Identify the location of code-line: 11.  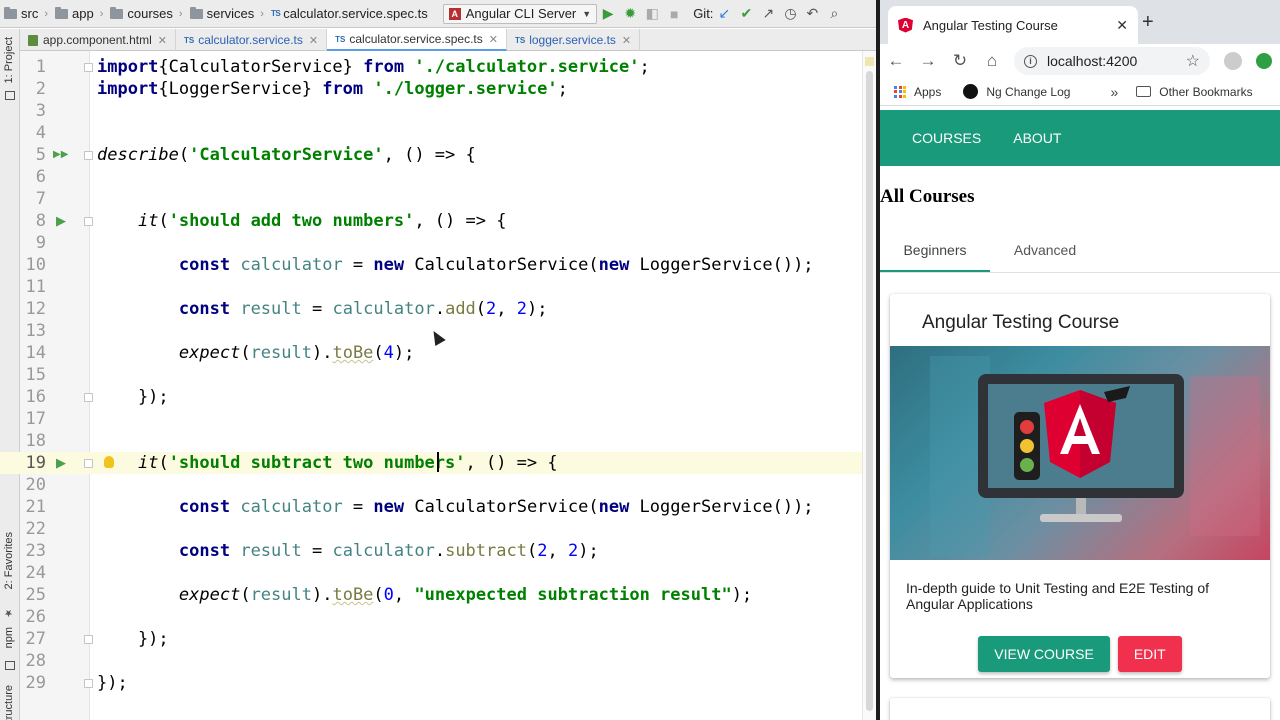
(438, 287).